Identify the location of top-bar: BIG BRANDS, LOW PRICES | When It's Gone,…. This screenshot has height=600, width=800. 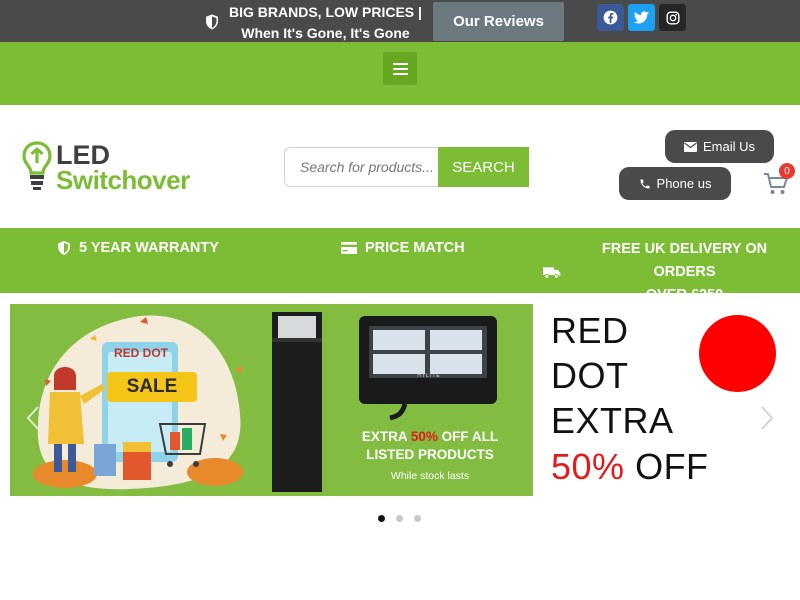
(400, 21).